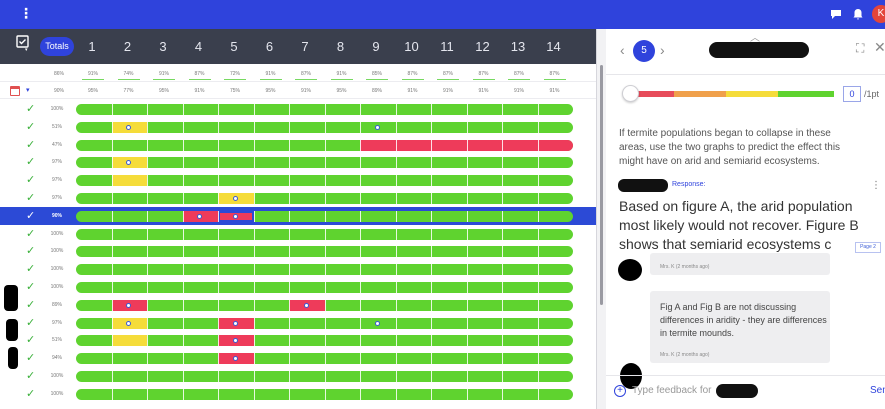 This screenshot has width=885, height=409. I want to click on expand-icon: ⛶, so click(860, 48).